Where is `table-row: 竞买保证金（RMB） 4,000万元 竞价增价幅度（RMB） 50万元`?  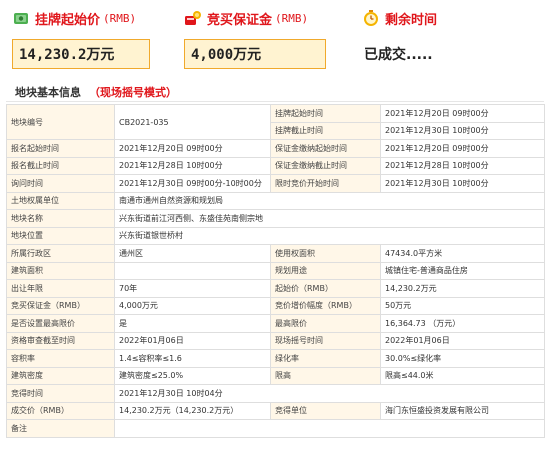 table-row: 竞买保证金（RMB） 4,000万元 竞价增价幅度（RMB） 50万元 is located at coordinates (275, 305).